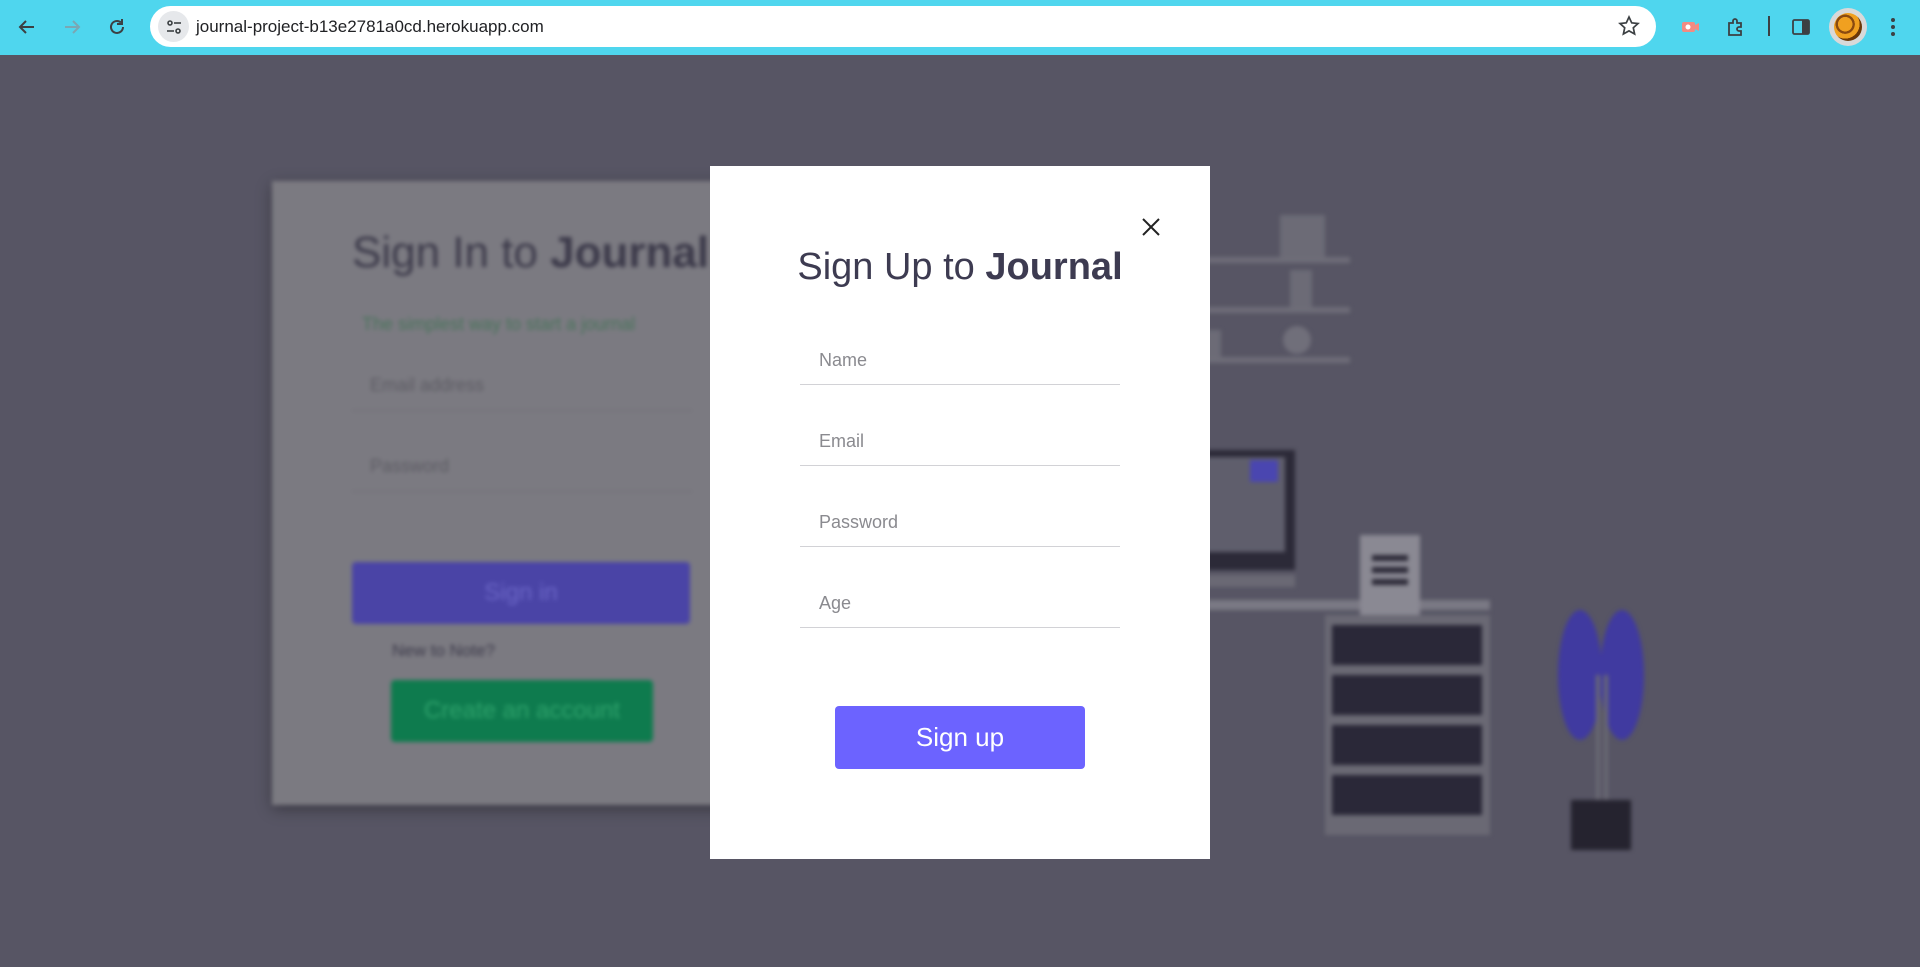  What do you see at coordinates (960, 604) in the screenshot?
I see `age-field` at bounding box center [960, 604].